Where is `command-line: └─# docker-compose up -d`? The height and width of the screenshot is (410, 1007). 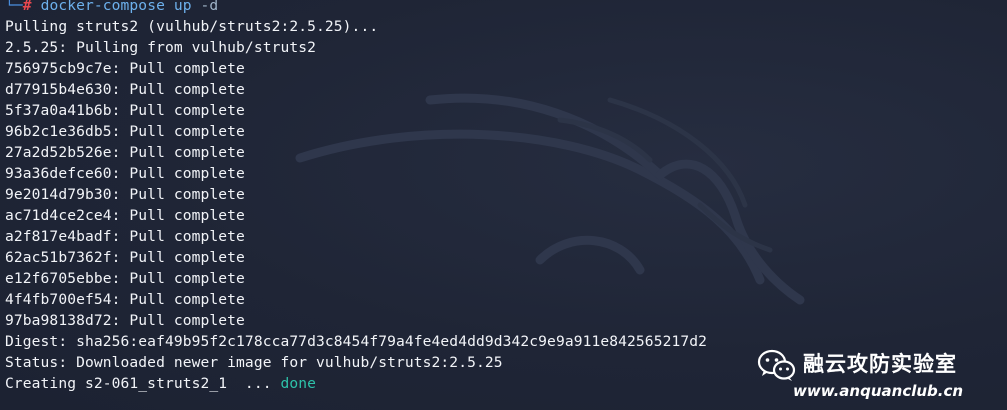
command-line: └─# docker-compose up -d is located at coordinates (356, 8).